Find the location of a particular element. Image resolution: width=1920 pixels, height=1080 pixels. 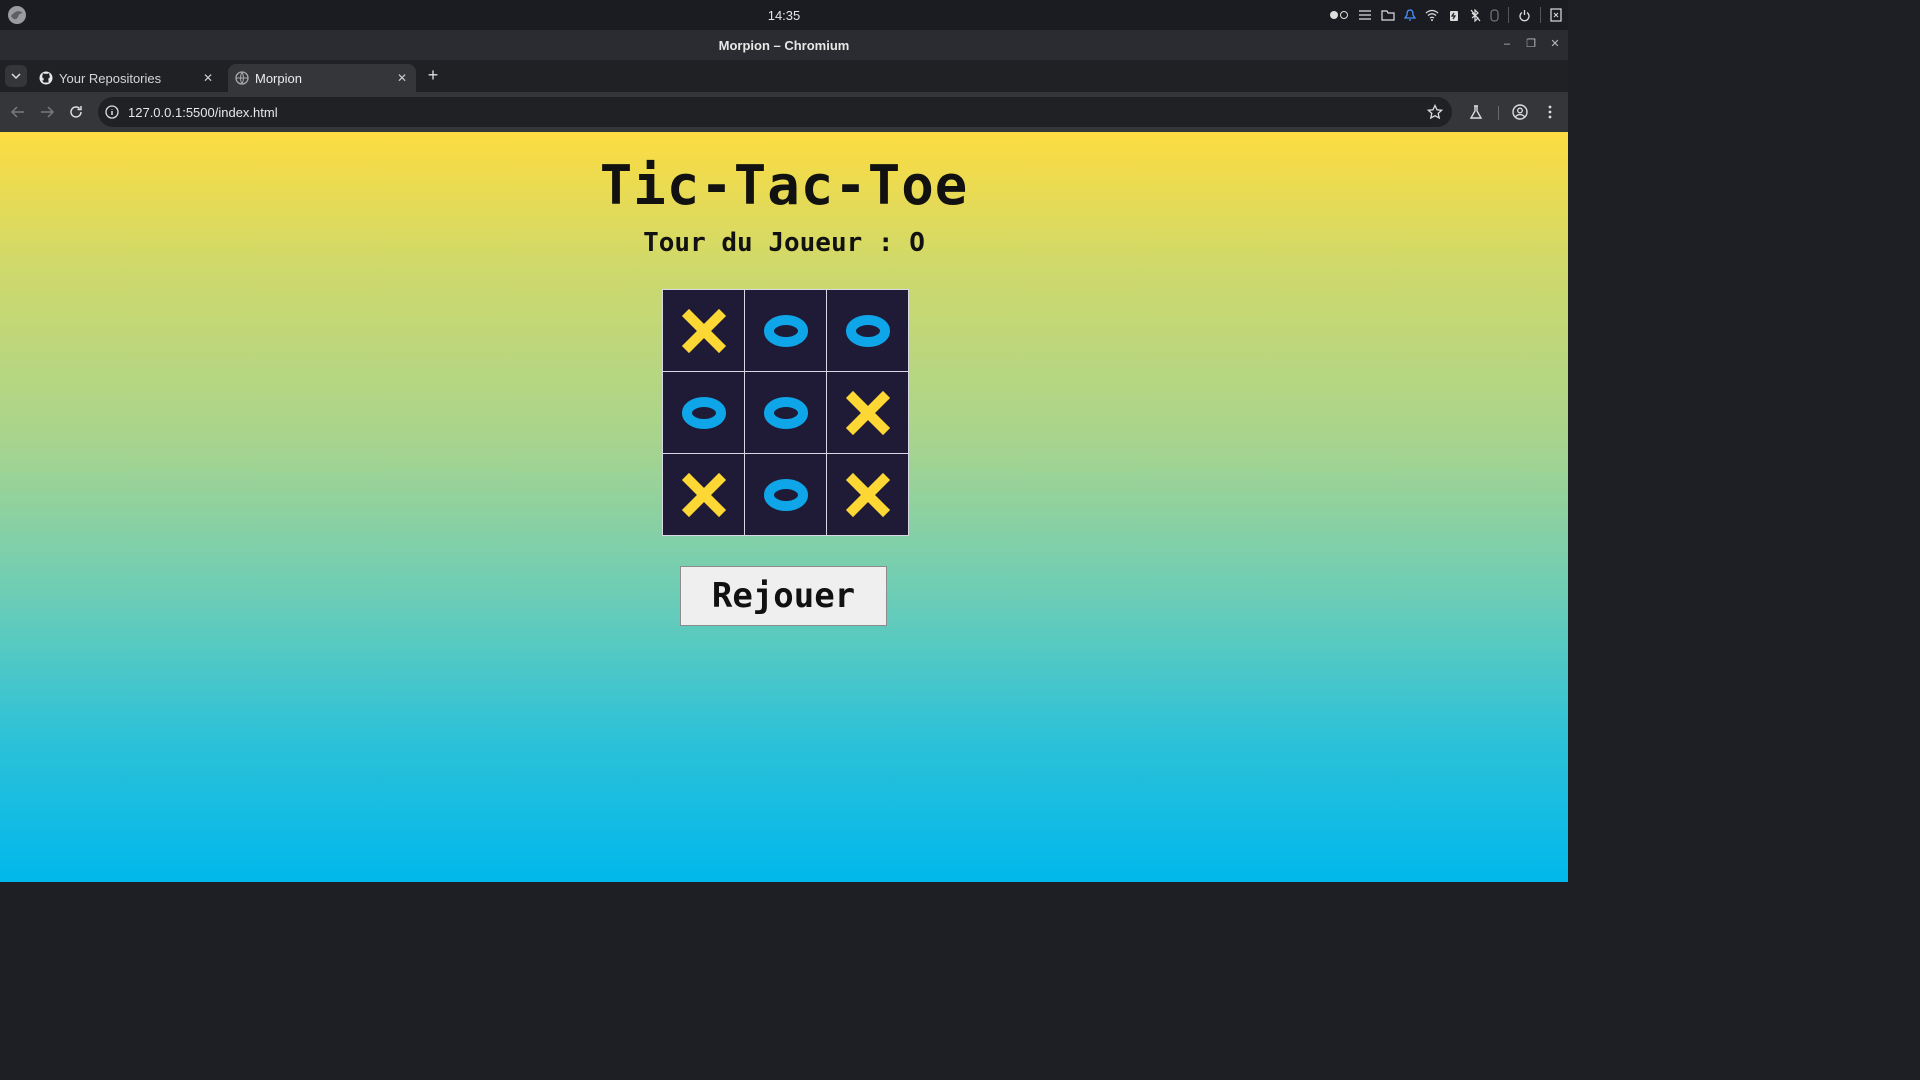

window-title: Morpion – Chromium is located at coordinates (784, 45).